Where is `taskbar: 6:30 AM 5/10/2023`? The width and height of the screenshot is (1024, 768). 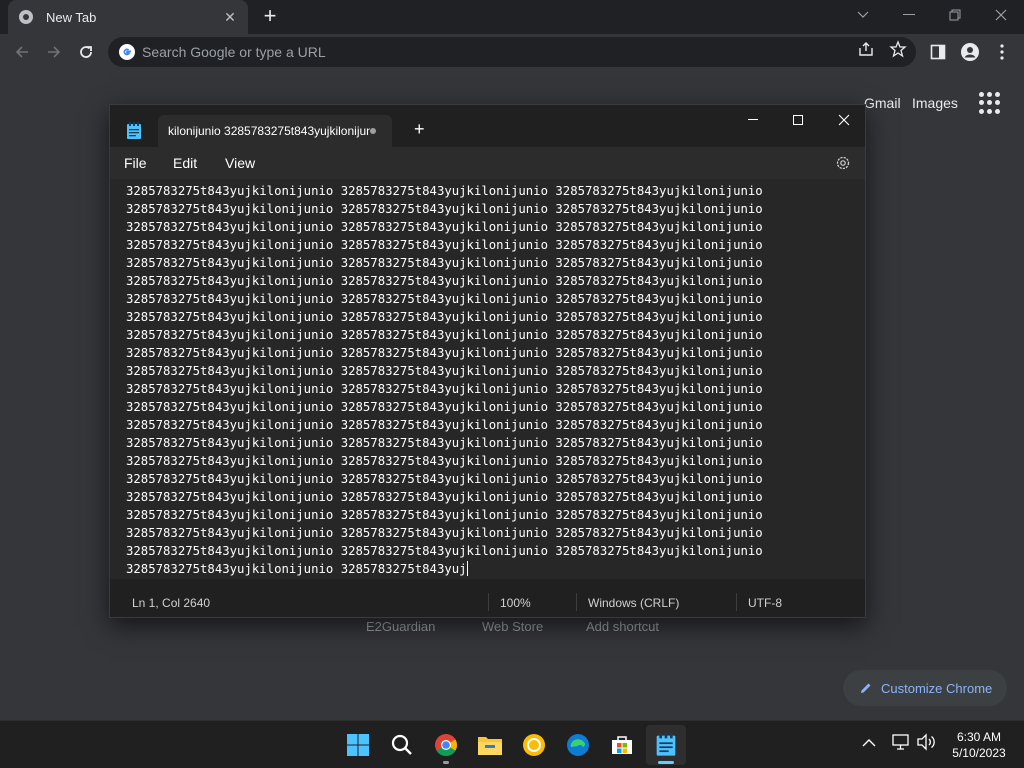
taskbar: 6:30 AM 5/10/2023 is located at coordinates (512, 744).